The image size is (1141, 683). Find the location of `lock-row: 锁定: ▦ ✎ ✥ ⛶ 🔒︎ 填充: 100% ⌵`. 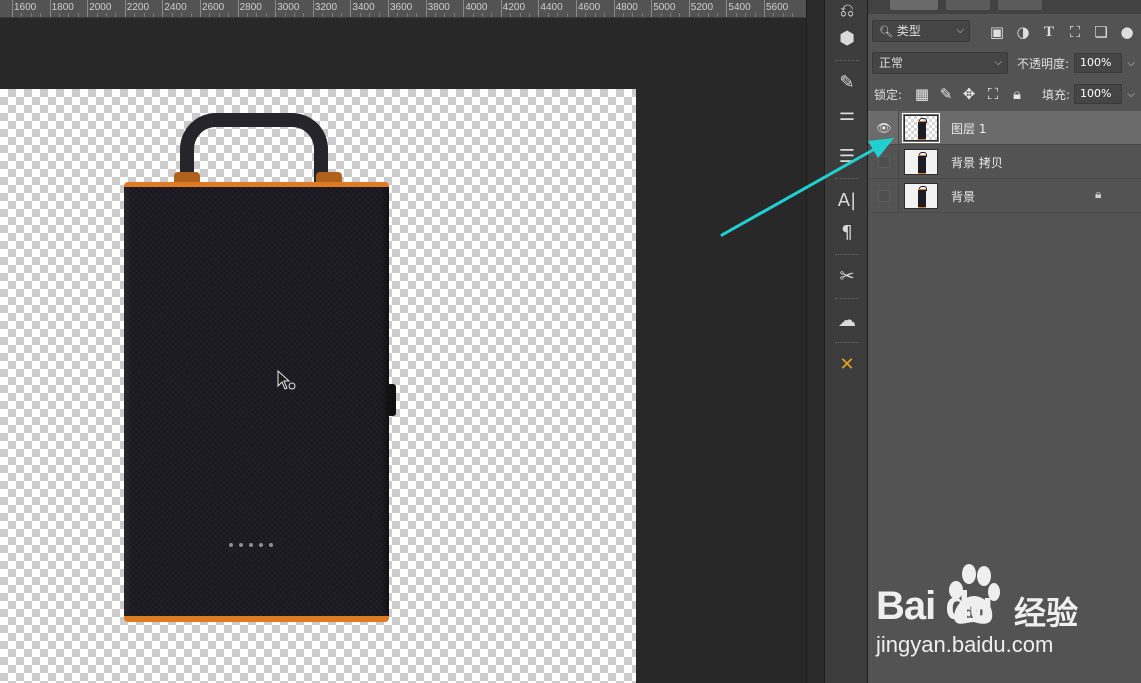

lock-row: 锁定: ▦ ✎ ✥ ⛶ 🔒︎ 填充: 100% ⌵ is located at coordinates (1004, 94).